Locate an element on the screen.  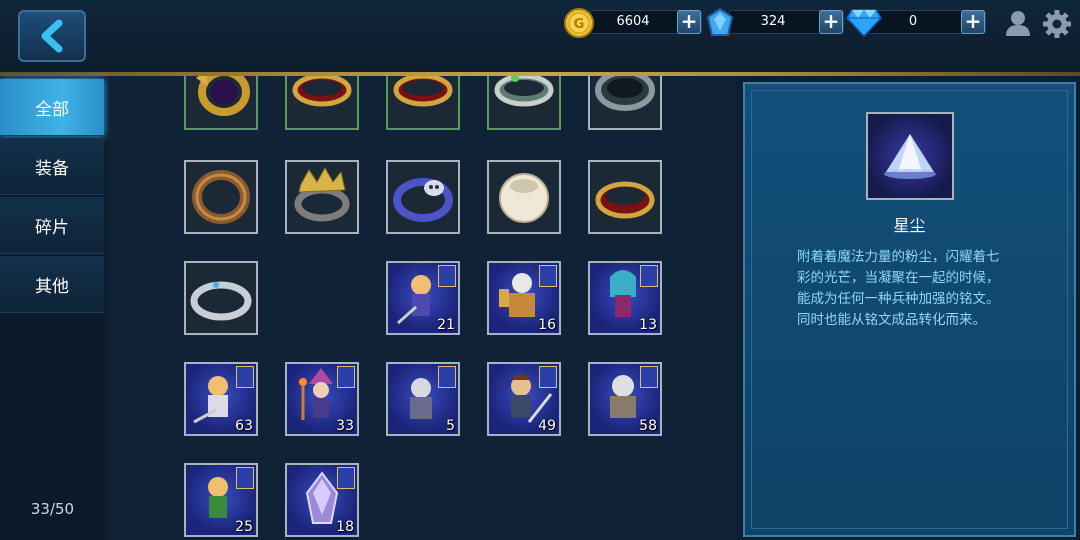
back-button is located at coordinates (52, 36).